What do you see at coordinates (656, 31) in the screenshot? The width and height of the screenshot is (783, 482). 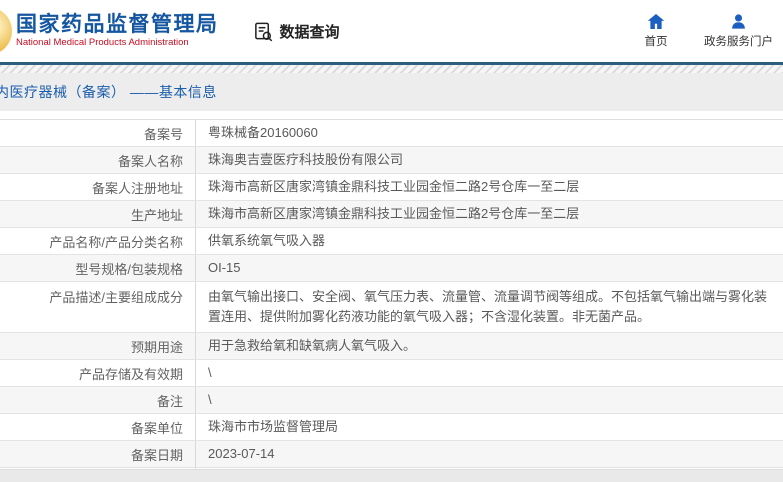 I see `nav-home: 首页` at bounding box center [656, 31].